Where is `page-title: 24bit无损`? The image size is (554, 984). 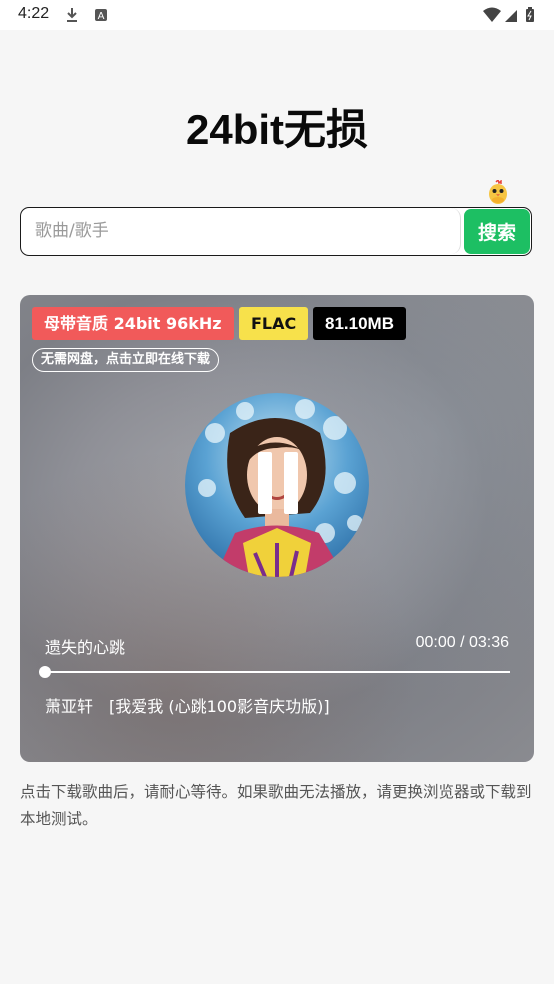 page-title: 24bit无损 is located at coordinates (277, 129).